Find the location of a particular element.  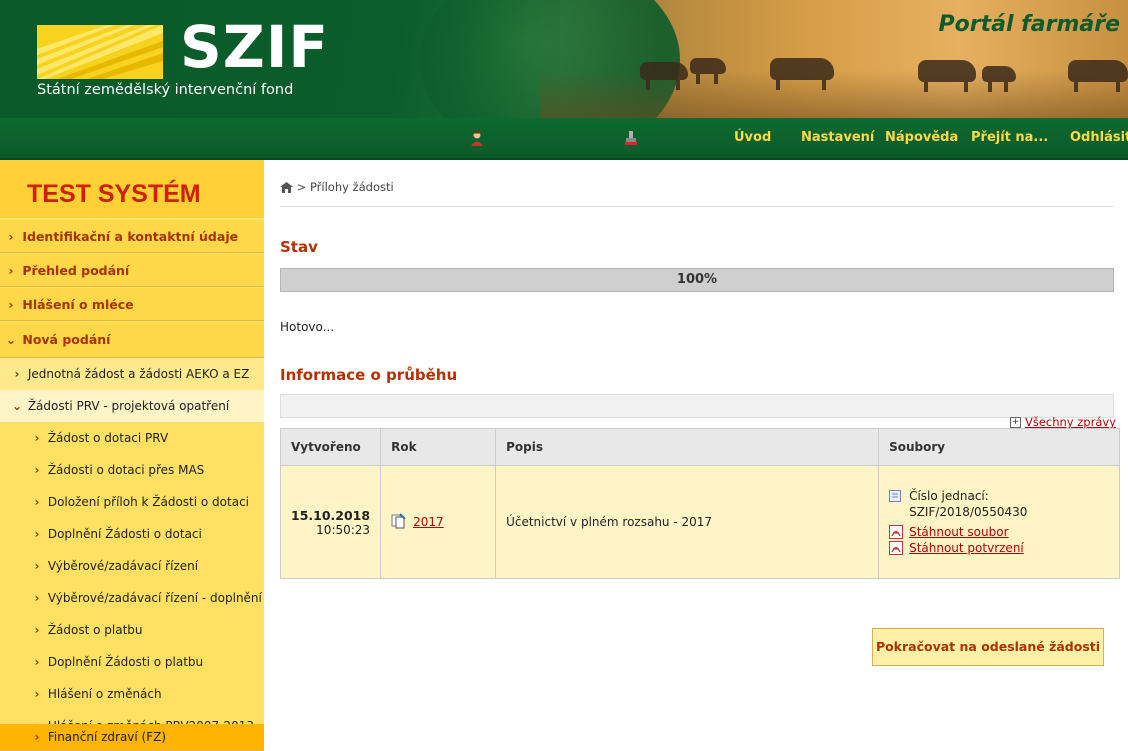

szif-logo-icon is located at coordinates (100, 52).